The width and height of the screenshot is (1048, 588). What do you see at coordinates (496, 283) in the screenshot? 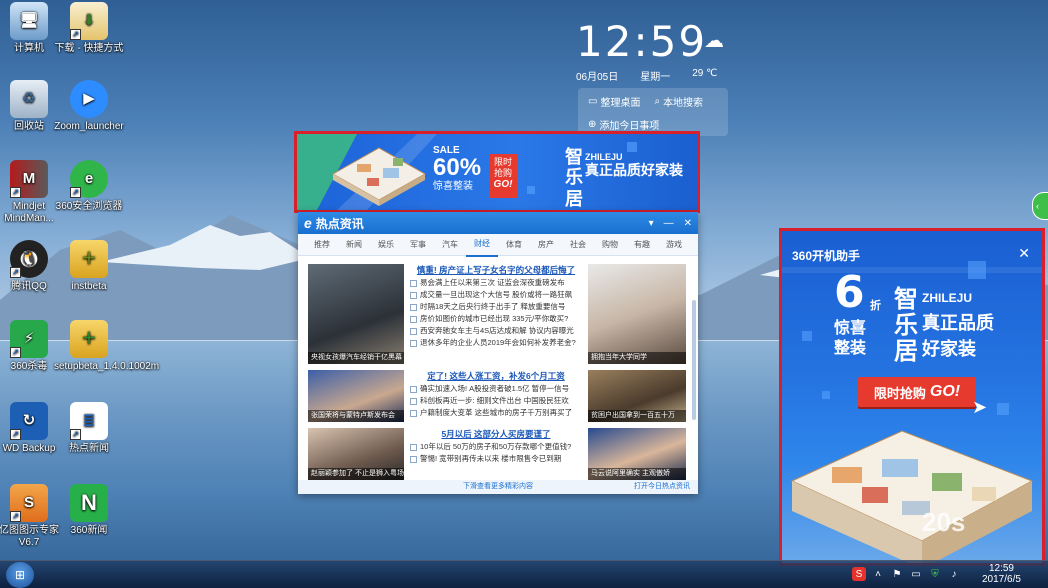
I see `news-item: 易会满上任以来第三次 证监会深夜重磅发布` at bounding box center [496, 283].